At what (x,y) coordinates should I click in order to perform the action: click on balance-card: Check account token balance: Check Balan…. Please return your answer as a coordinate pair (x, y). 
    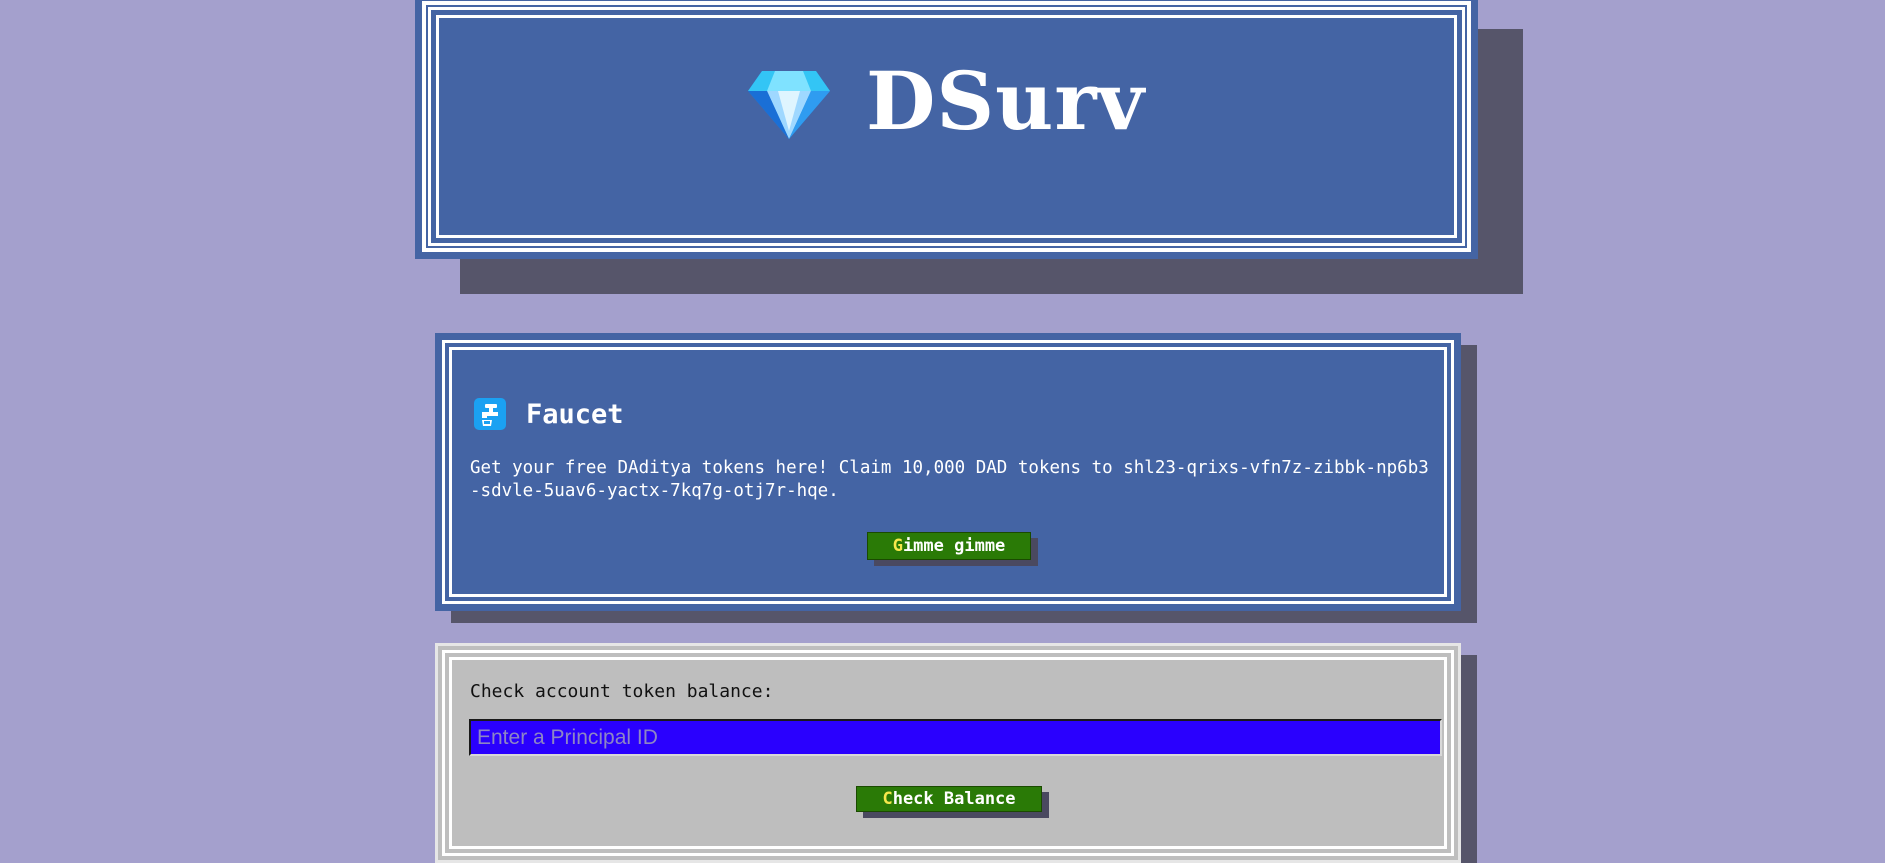
    Looking at the image, I should click on (948, 753).